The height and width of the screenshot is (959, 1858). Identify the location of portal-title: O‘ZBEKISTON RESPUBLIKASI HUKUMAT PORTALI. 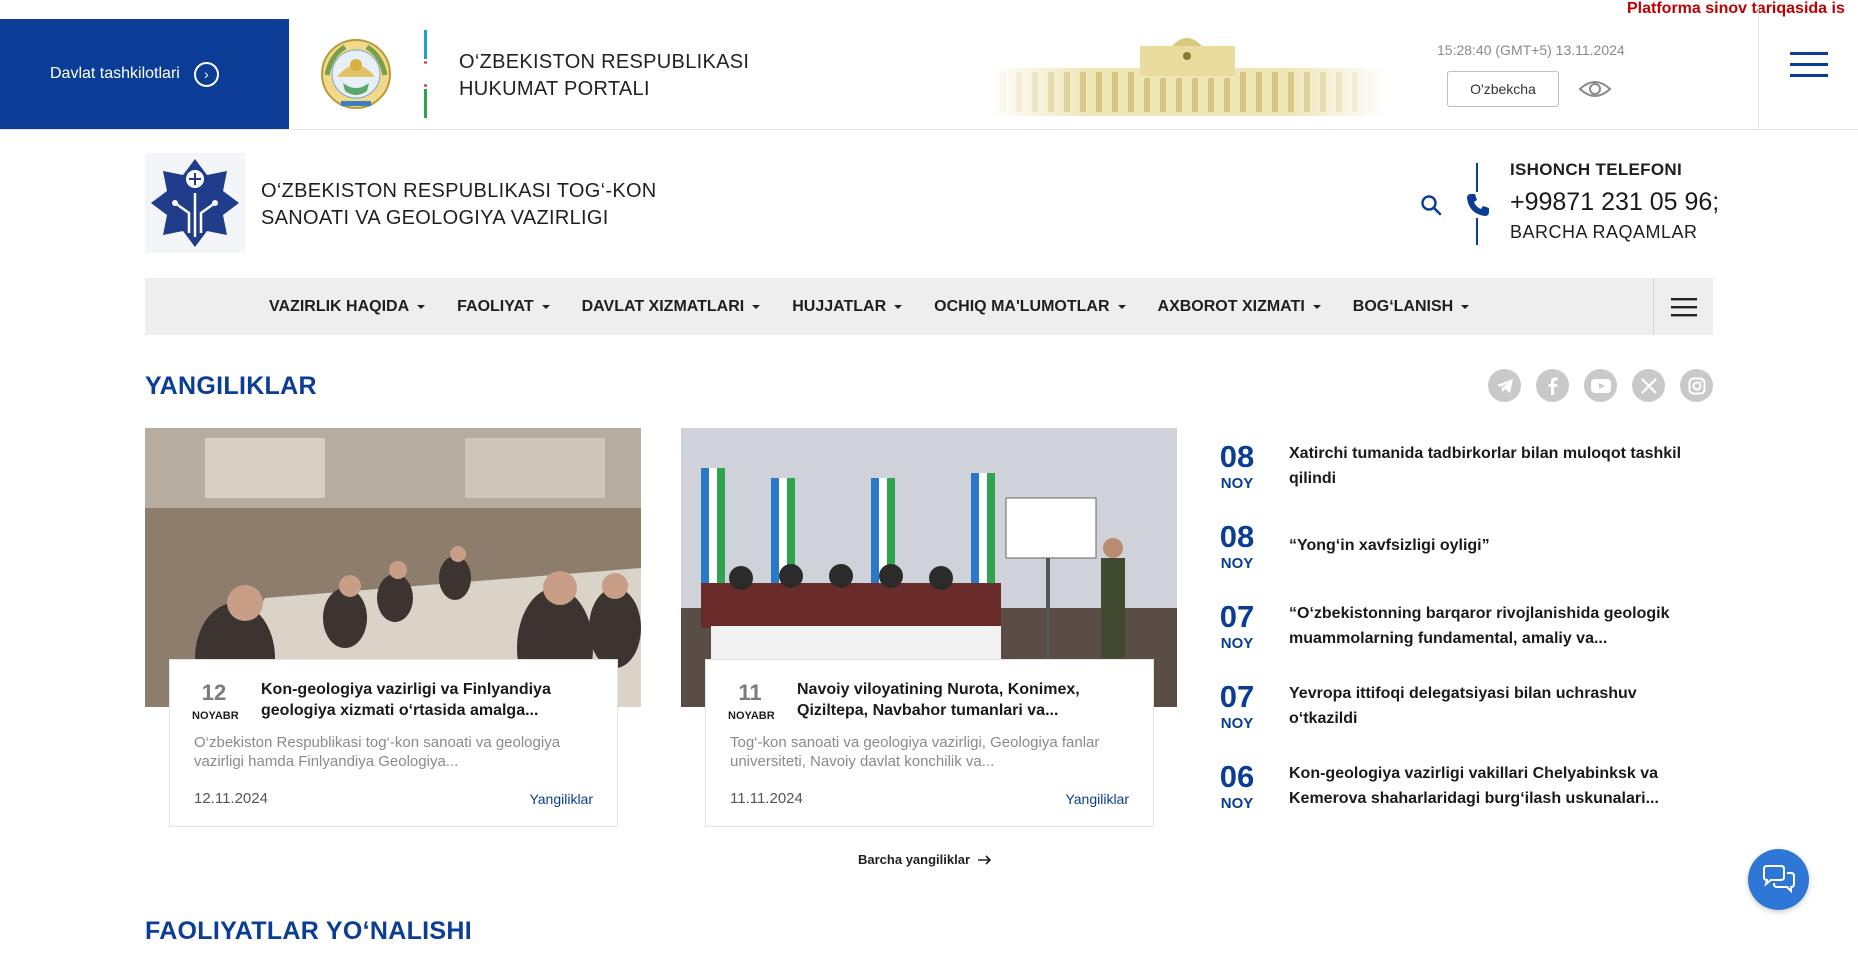
(604, 76).